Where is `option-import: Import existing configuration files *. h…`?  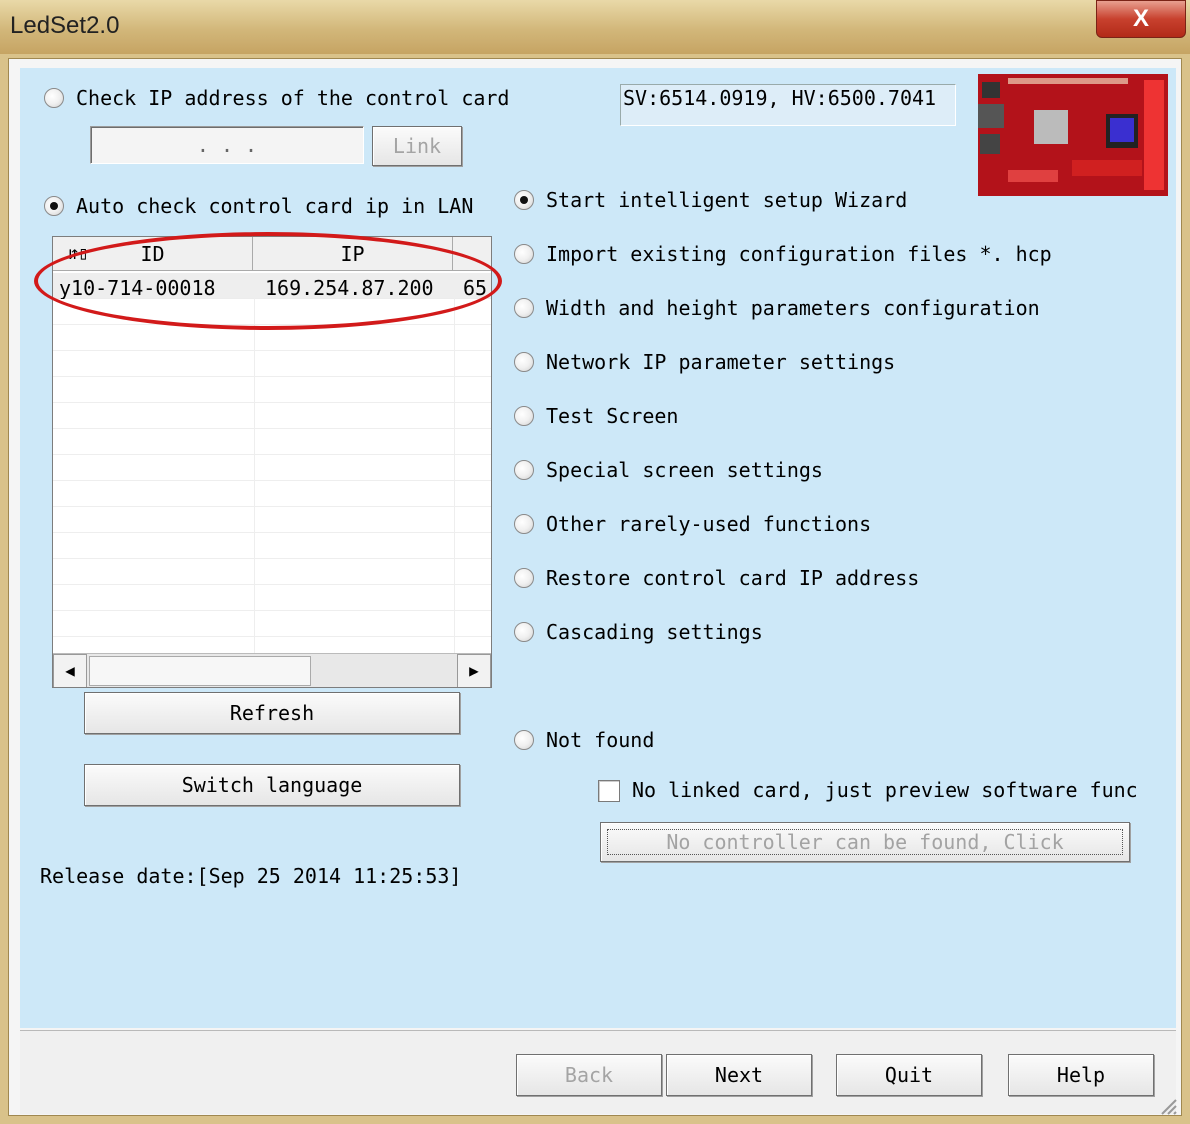
option-import: Import existing configuration files *. h… is located at coordinates (799, 254).